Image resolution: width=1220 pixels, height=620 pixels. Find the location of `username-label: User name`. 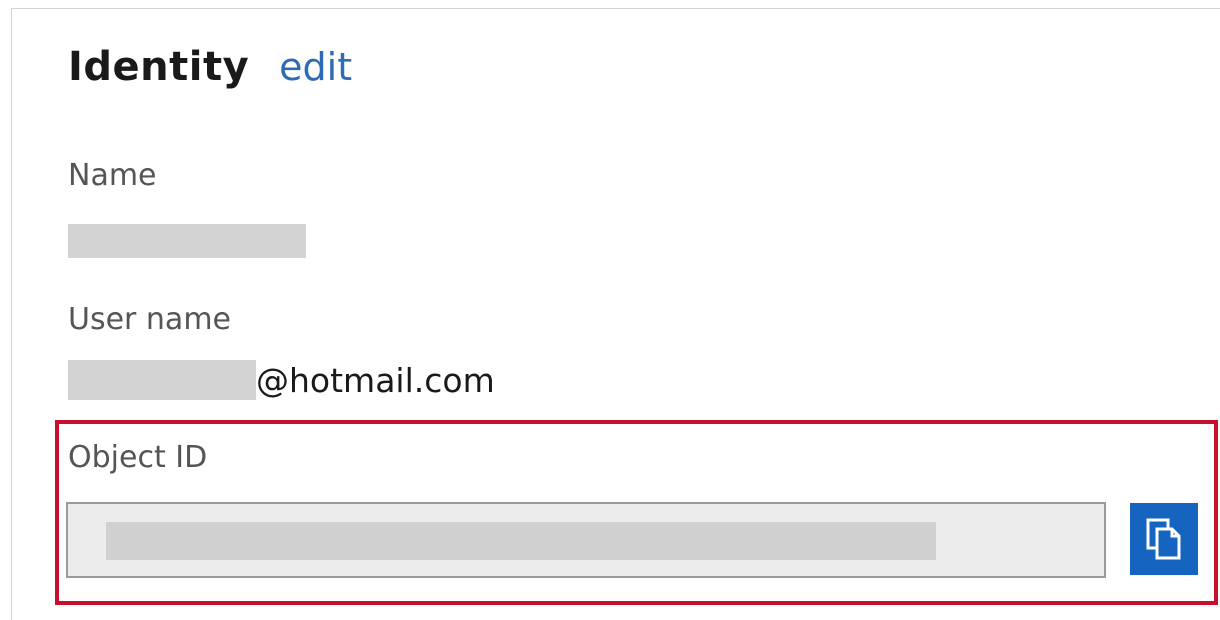

username-label: User name is located at coordinates (149, 319).